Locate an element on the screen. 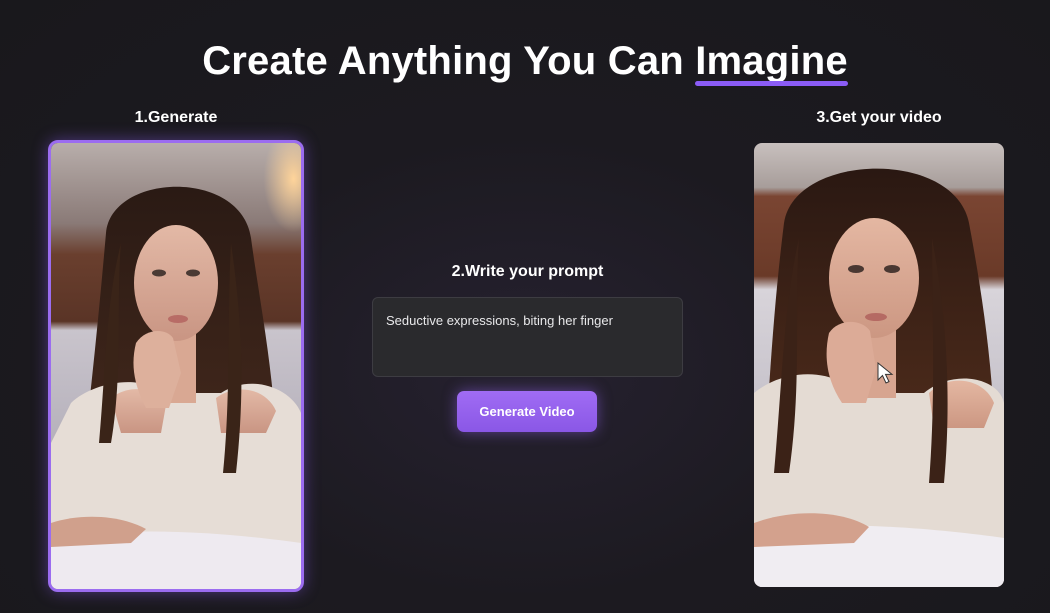  title-accent: Imagine is located at coordinates (771, 62).